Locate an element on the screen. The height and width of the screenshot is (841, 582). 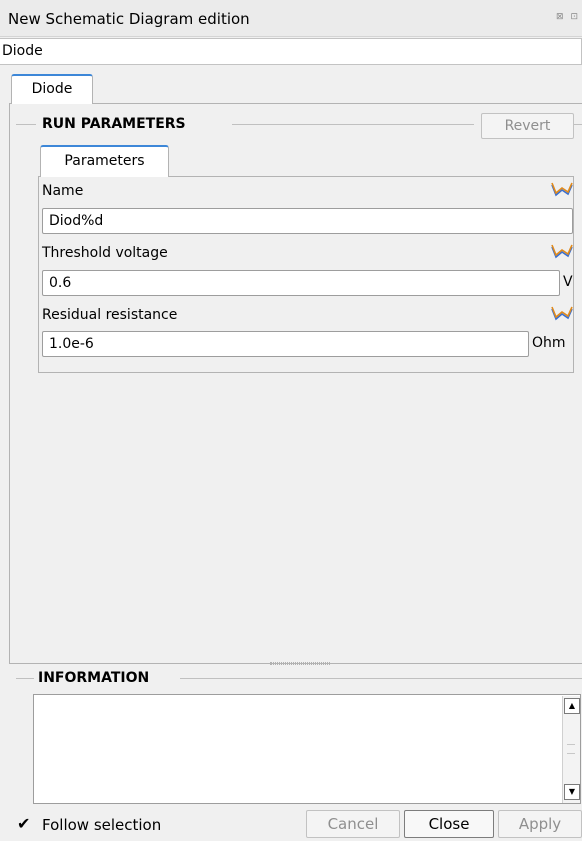
information-title: INFORMATION is located at coordinates (96, 678).